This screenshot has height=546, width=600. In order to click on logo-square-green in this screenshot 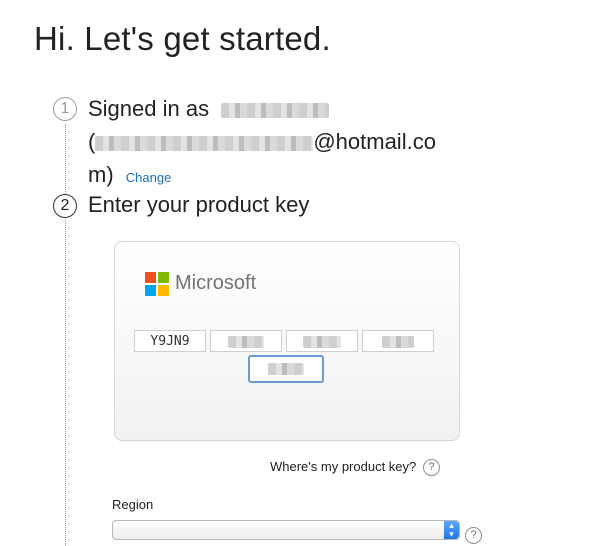, I will do `click(163, 277)`.